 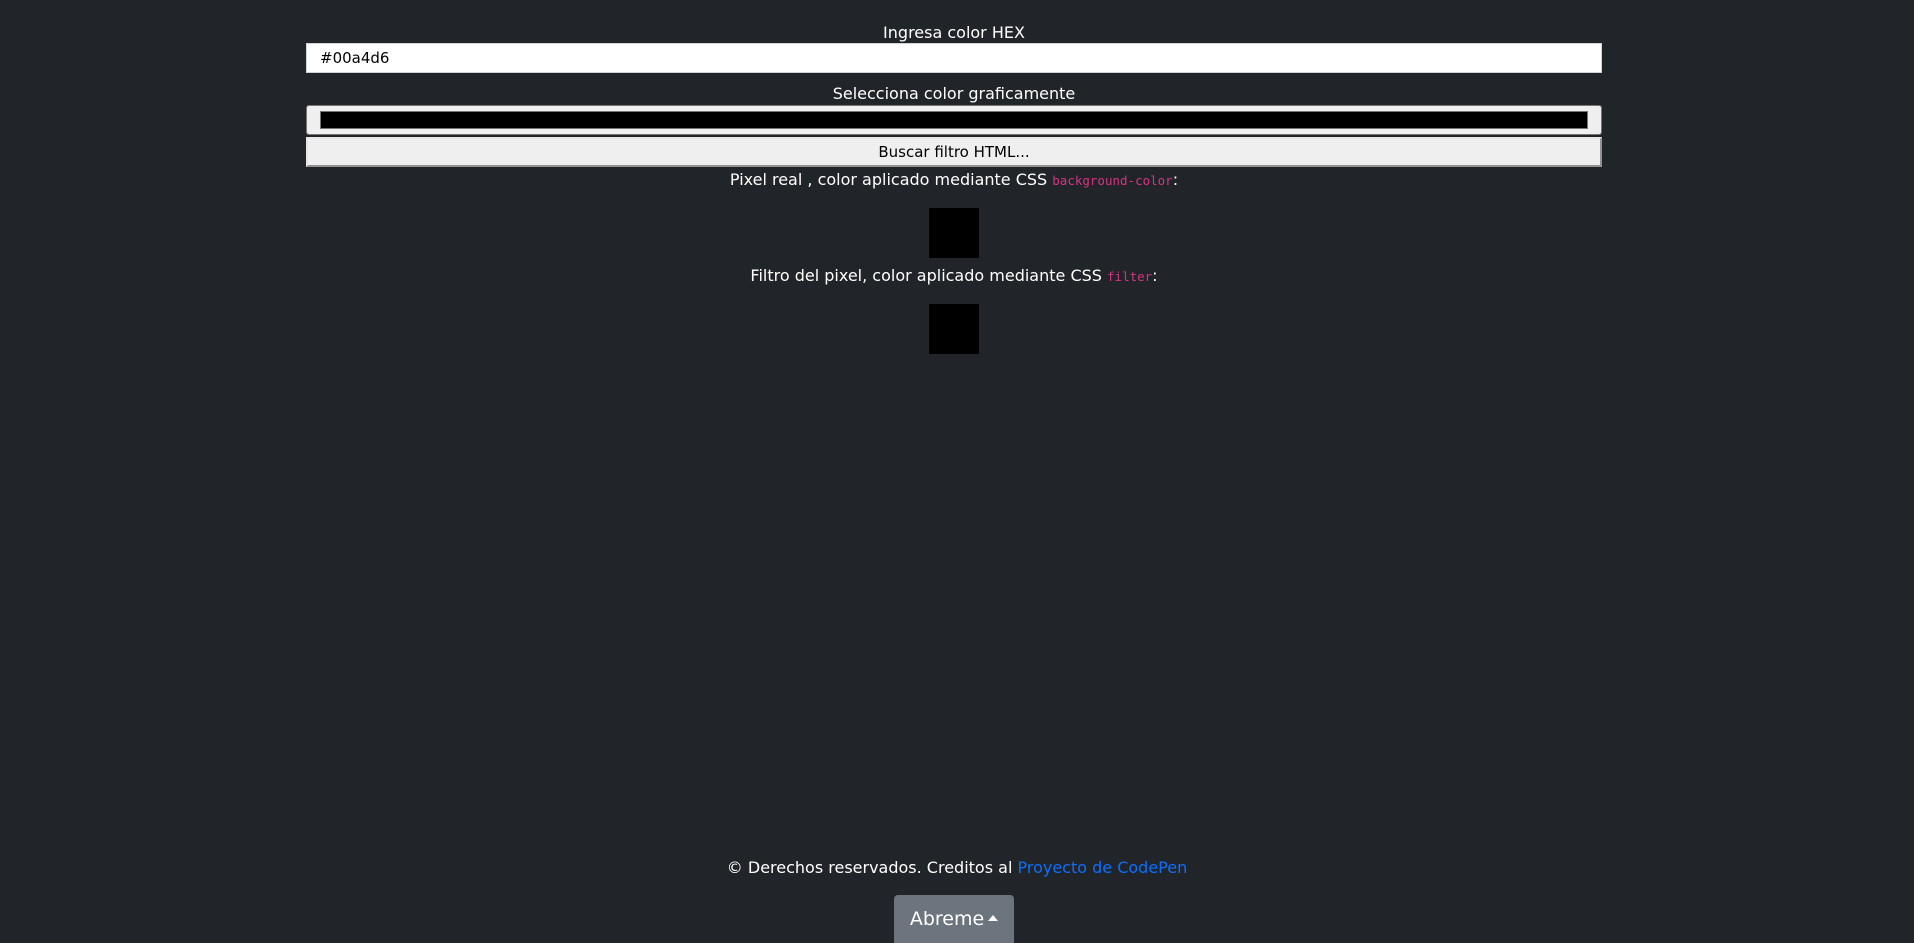 I want to click on real-pixel-label-code: background-color, so click(x=1112, y=180).